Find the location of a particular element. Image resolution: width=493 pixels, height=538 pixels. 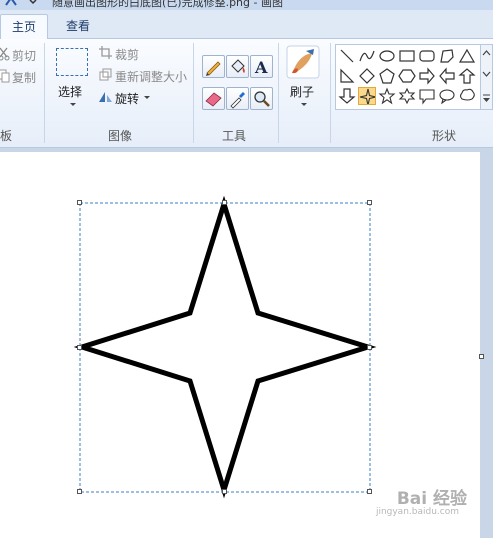

watermark-url: jingyan.baidu.com is located at coordinates (417, 512).